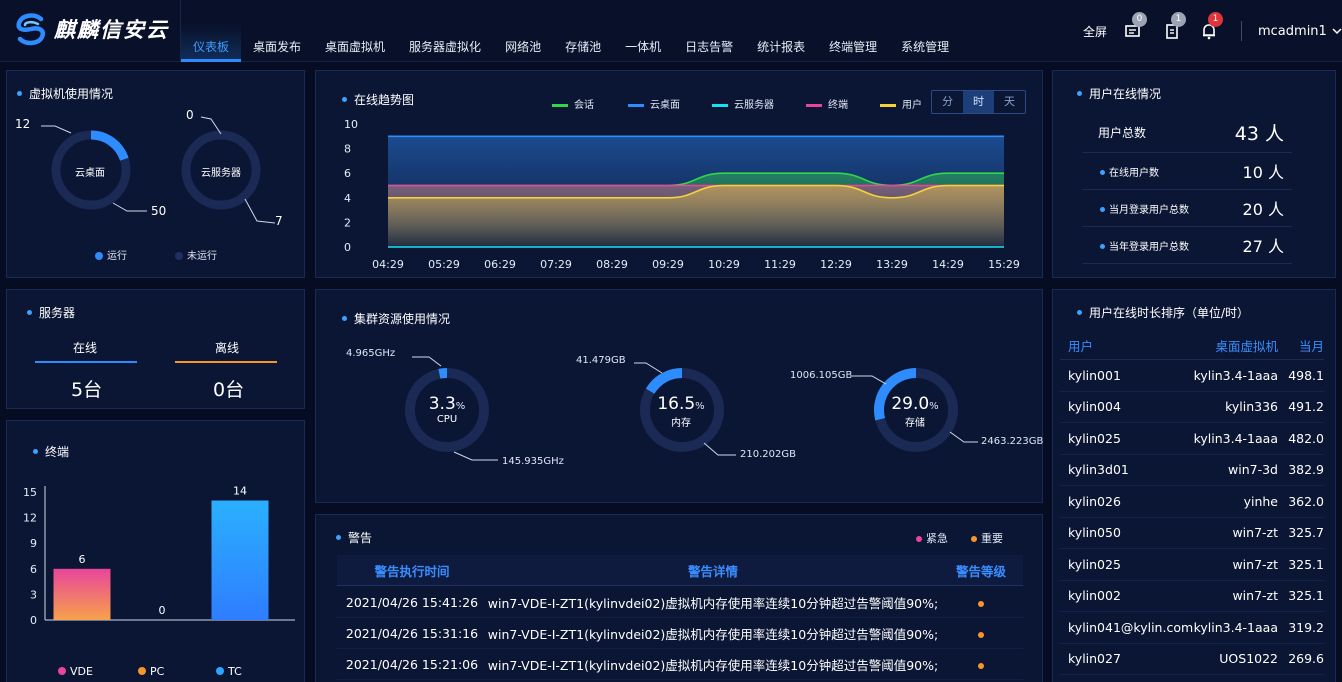 This screenshot has height=682, width=1342. I want to click on servers-online-label: 在线, so click(85, 348).